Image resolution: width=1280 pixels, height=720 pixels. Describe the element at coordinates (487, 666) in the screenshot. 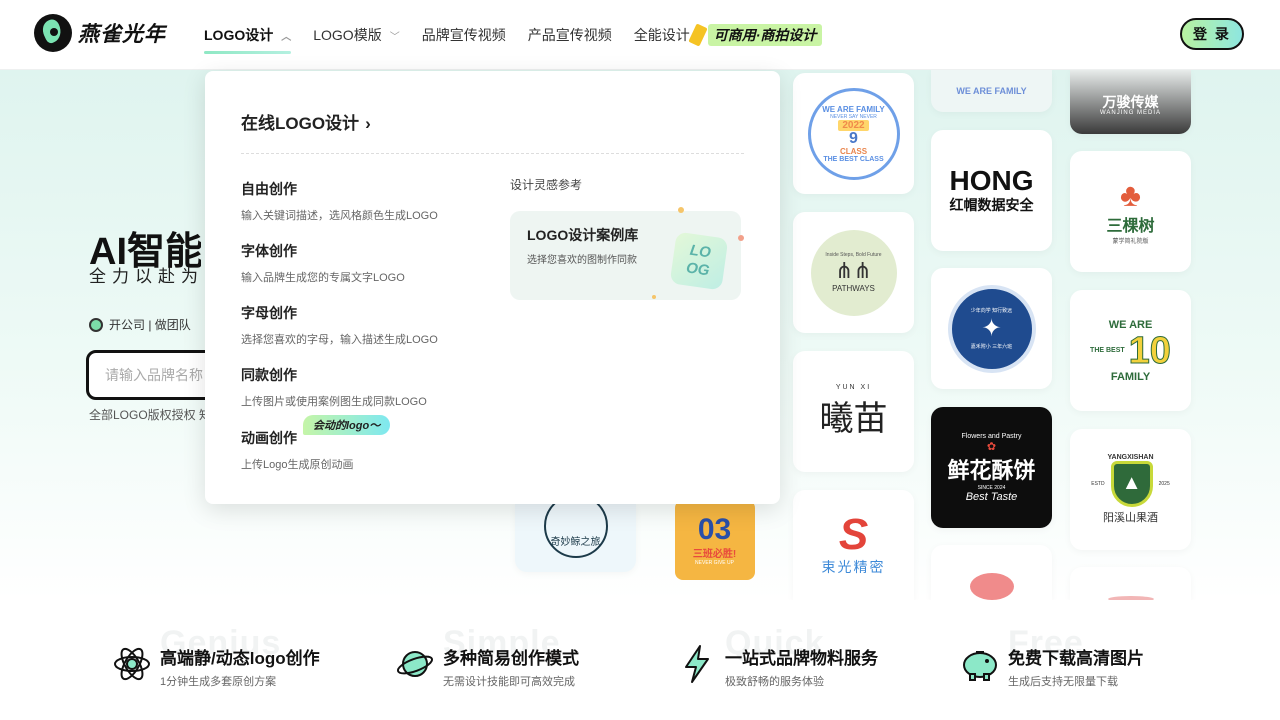

I see `feature-simple-modes: 多种简易创作模式 无需设计技能即可高效完成` at that location.